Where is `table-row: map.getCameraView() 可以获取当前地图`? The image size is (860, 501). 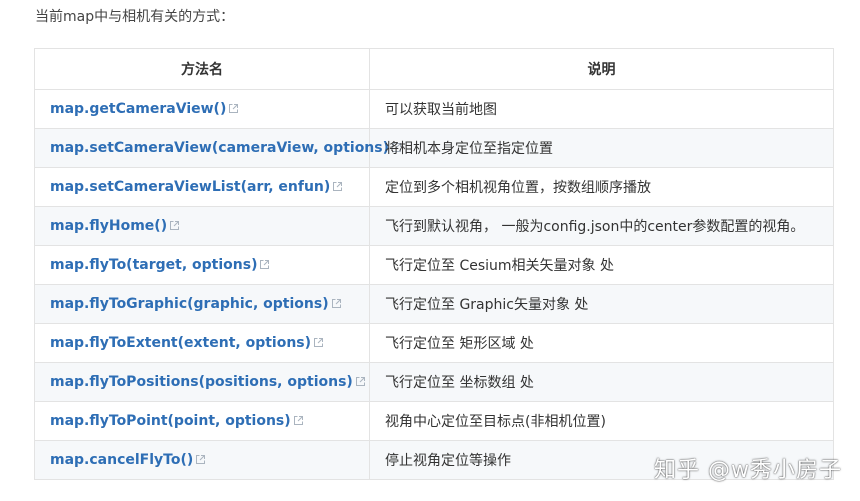 table-row: map.getCameraView() 可以获取当前地图 is located at coordinates (434, 109).